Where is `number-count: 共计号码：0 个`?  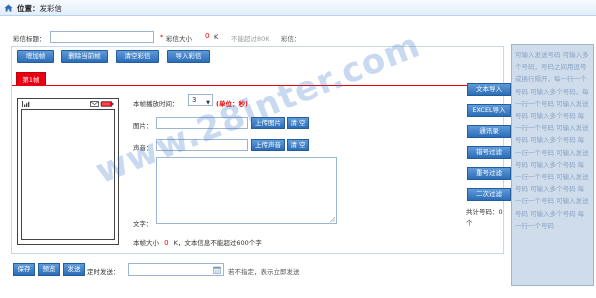
number-count: 共计号码：0 个 is located at coordinates (489, 218).